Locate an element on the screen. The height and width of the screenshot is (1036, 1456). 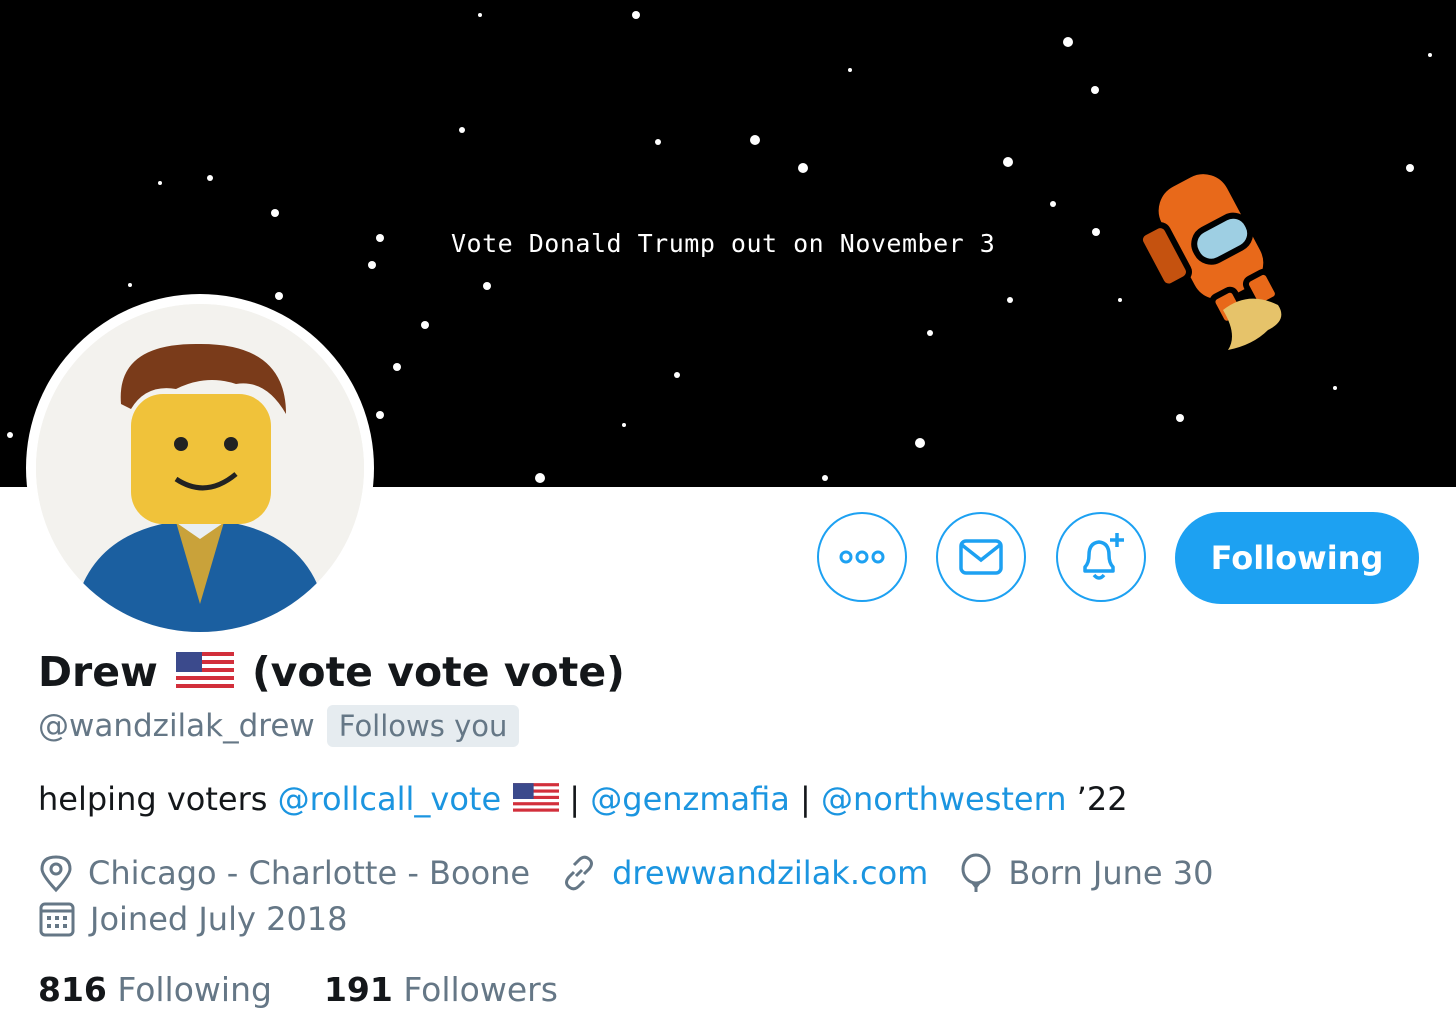
avatar-image is located at coordinates (200, 468).